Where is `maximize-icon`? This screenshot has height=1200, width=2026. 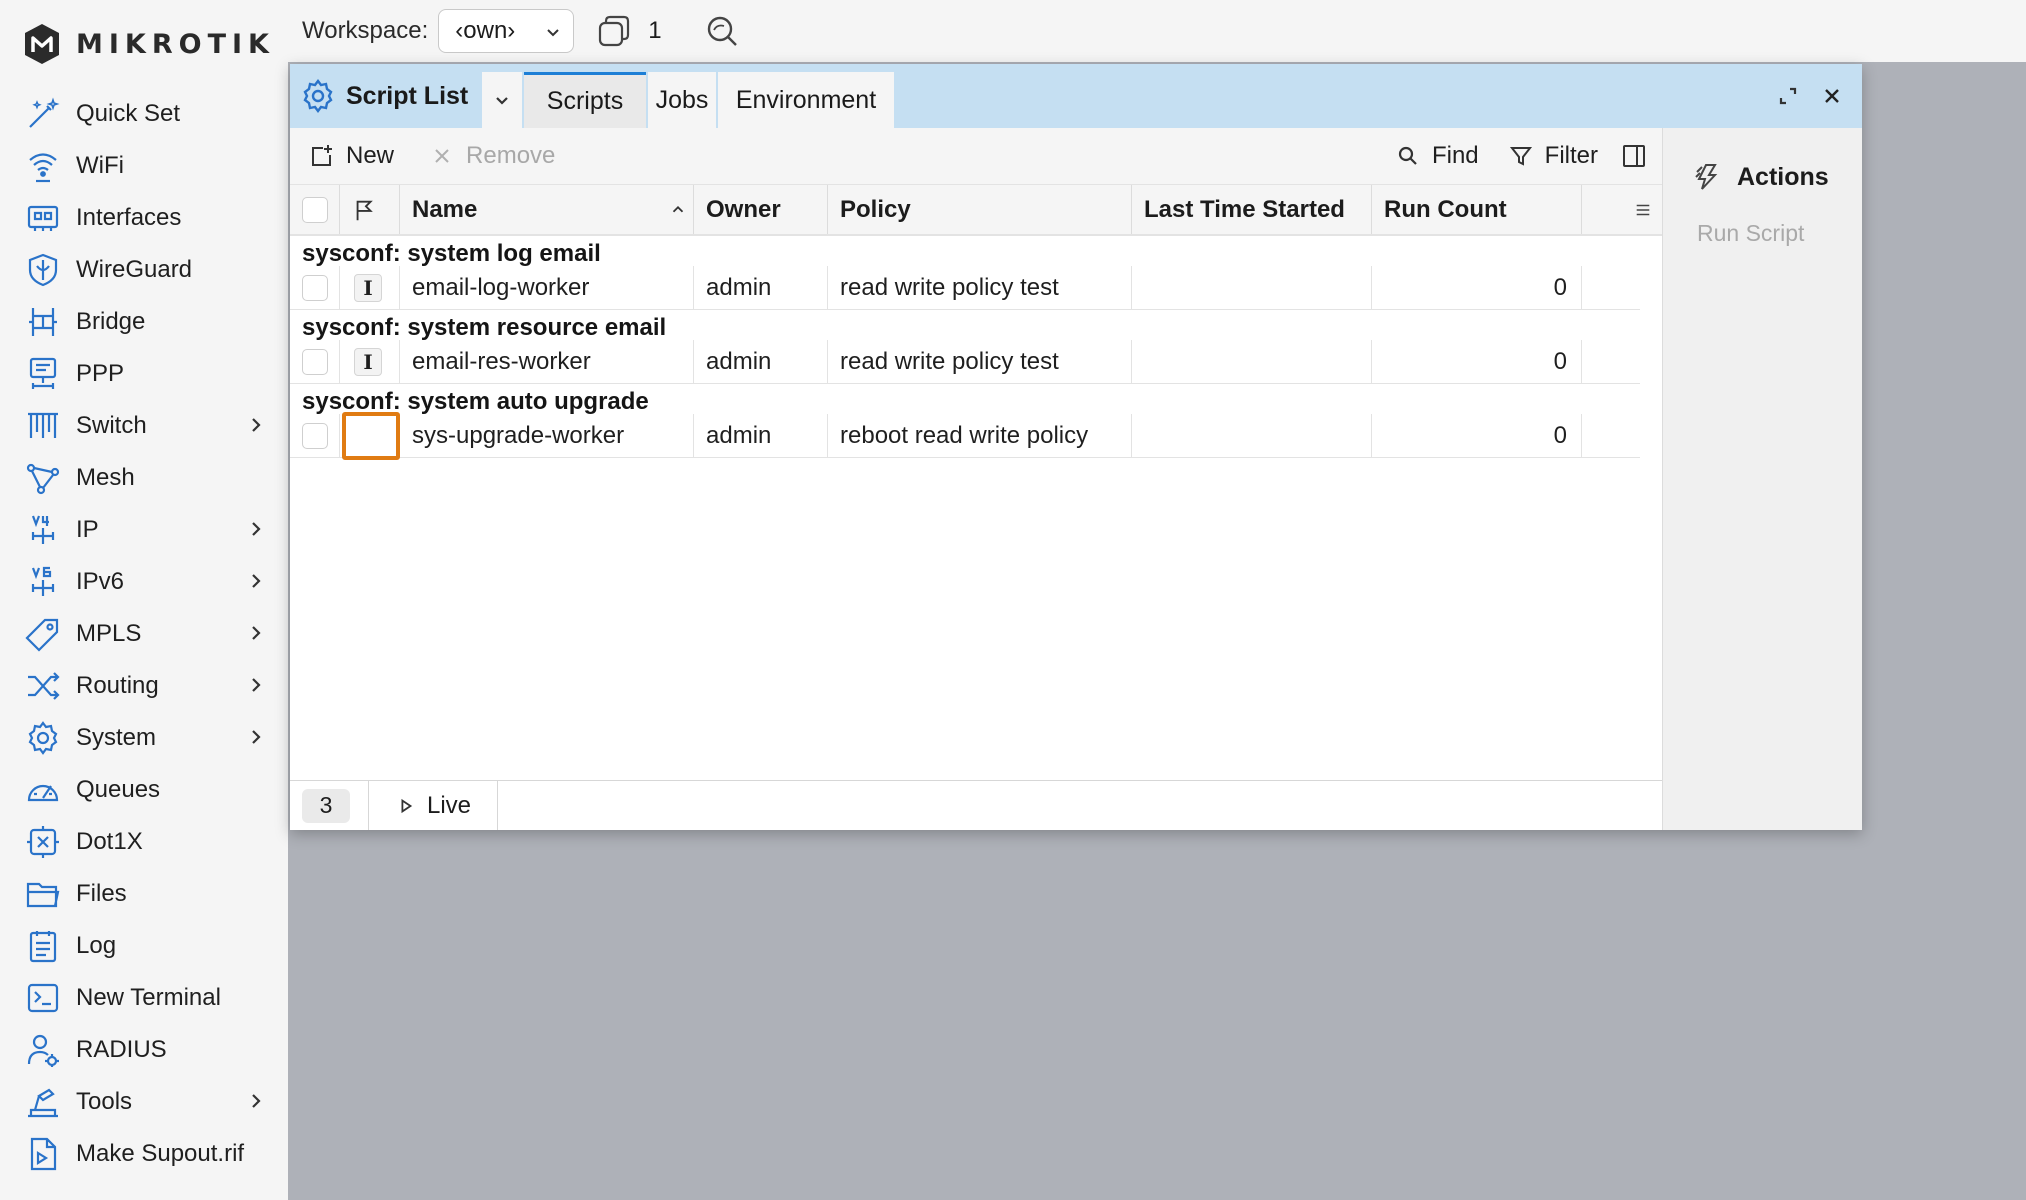 maximize-icon is located at coordinates (1788, 96).